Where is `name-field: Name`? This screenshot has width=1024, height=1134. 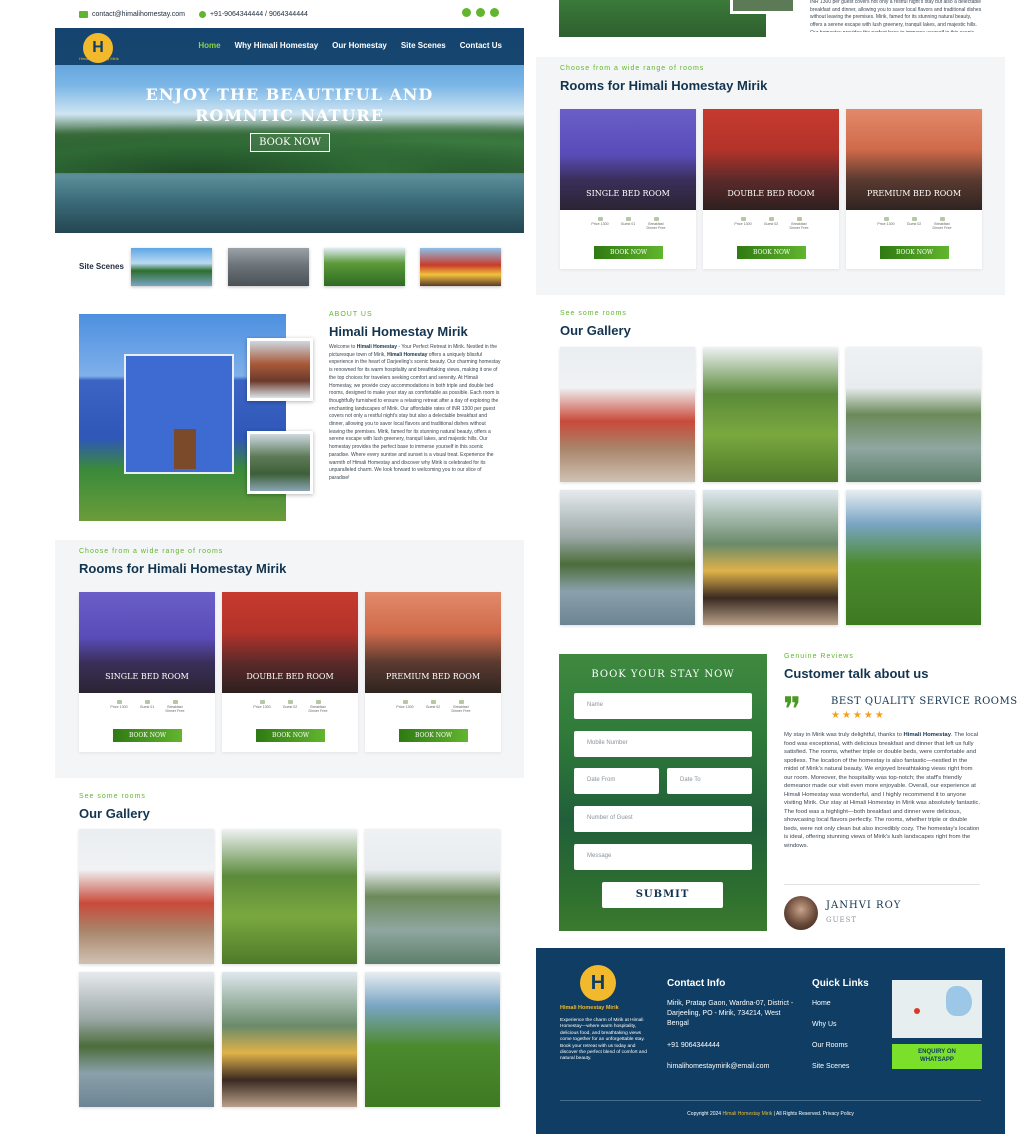
name-field: Name is located at coordinates (663, 706).